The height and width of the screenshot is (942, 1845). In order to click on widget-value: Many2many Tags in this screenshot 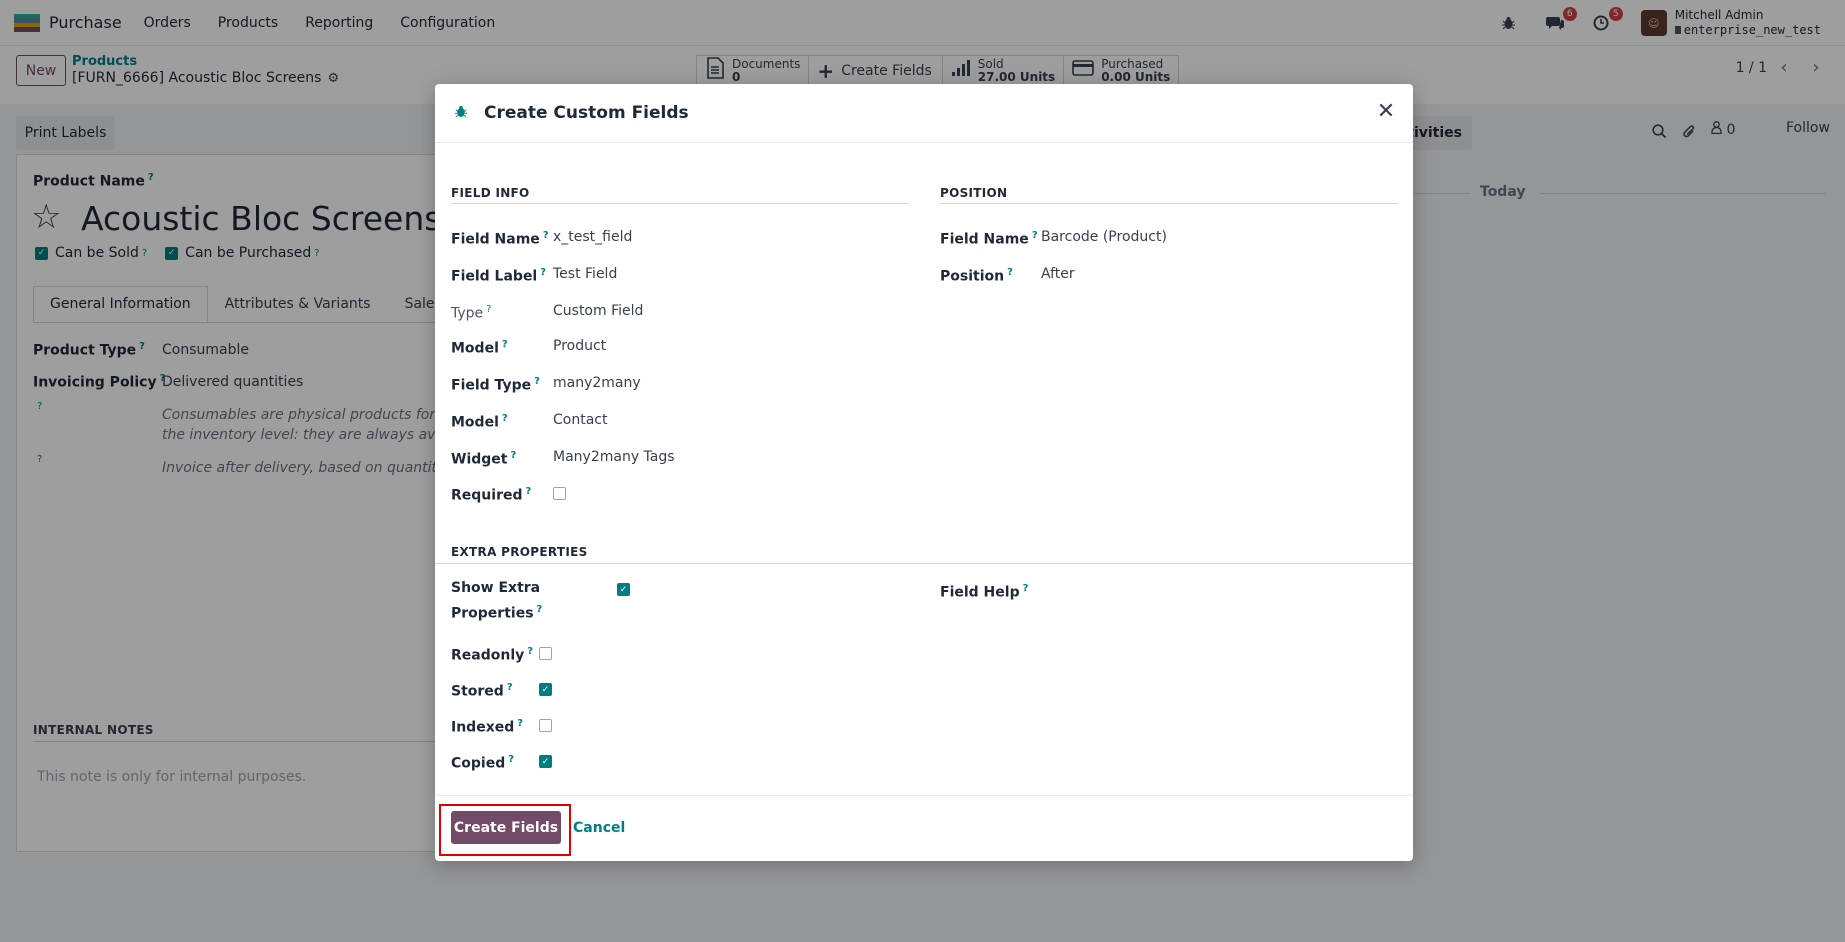, I will do `click(614, 457)`.